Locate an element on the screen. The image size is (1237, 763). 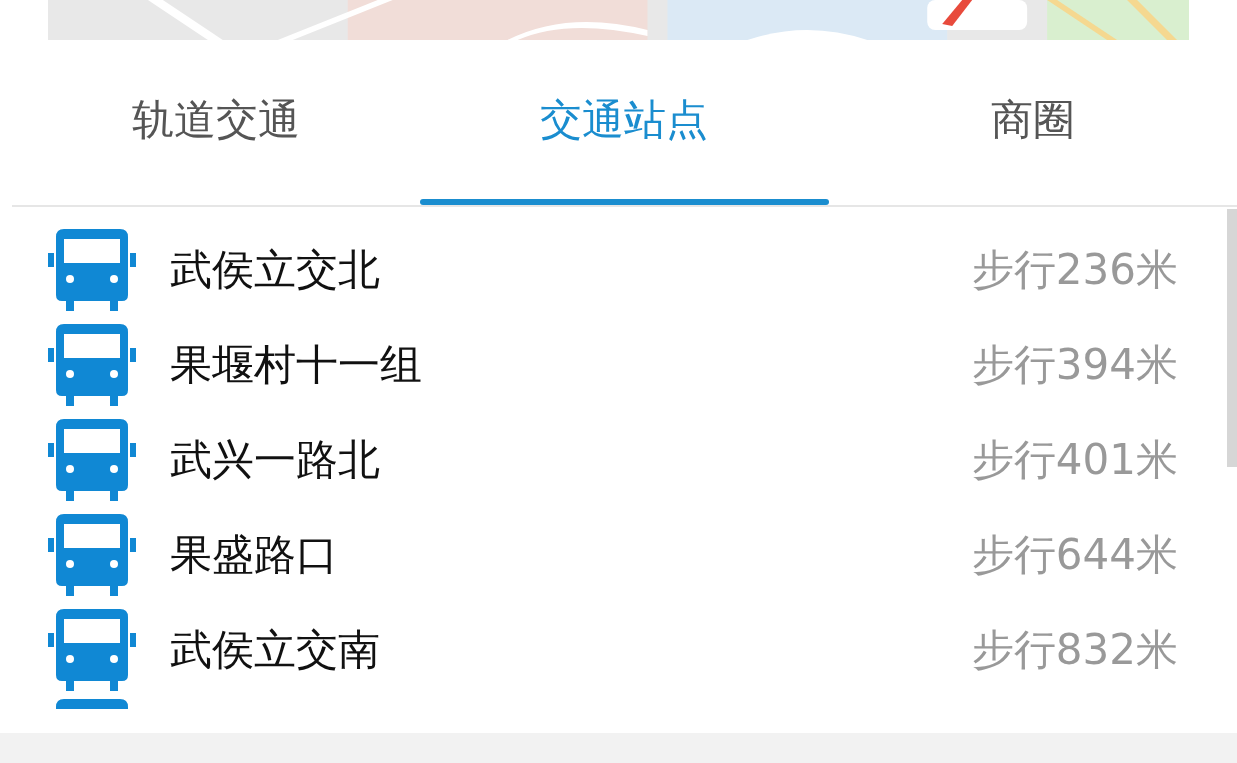
station-name: 果盛路口 is located at coordinates (254, 555).